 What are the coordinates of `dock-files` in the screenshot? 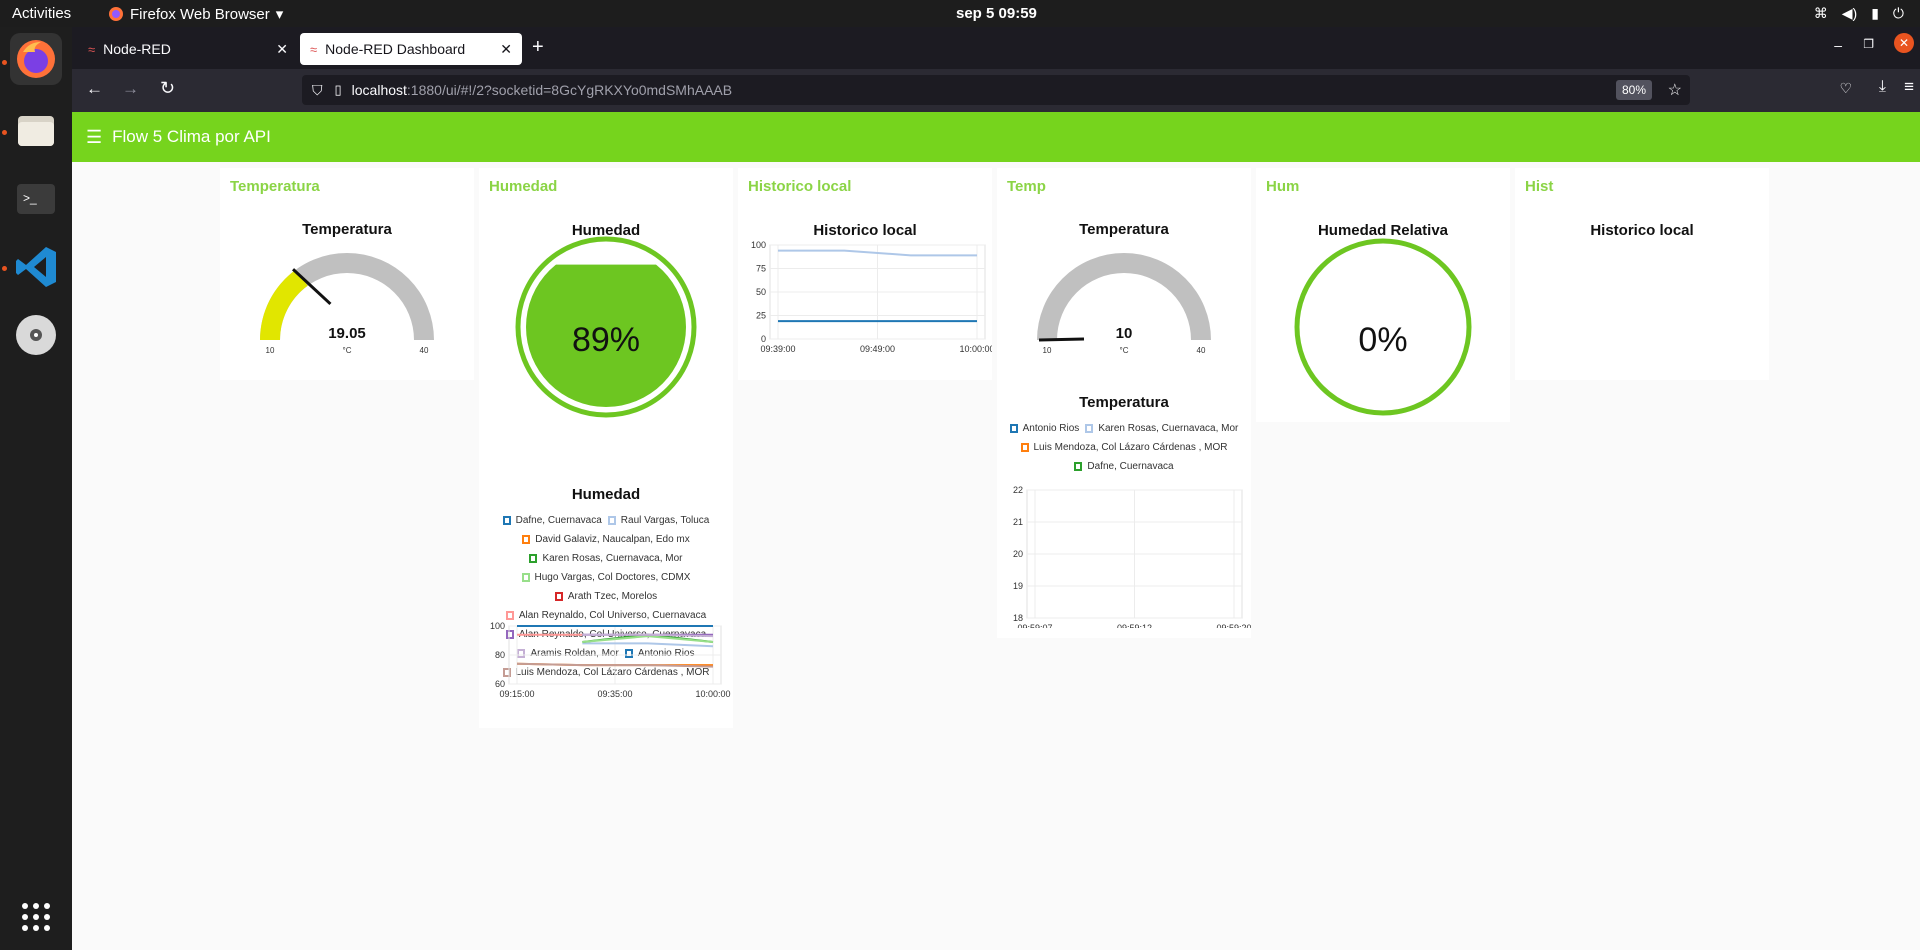 It's located at (36, 131).